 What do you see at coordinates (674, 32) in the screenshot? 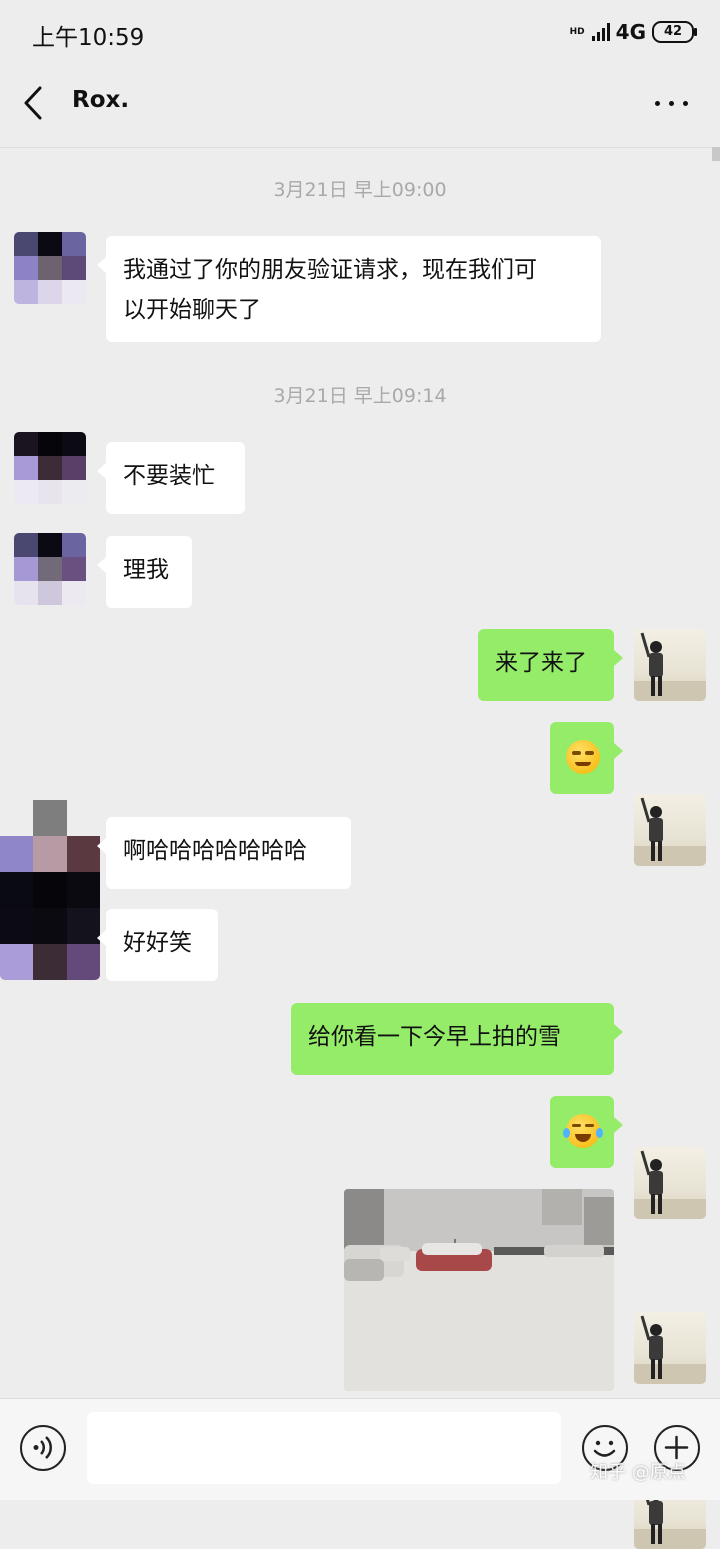
I see `battery-icon: 42` at bounding box center [674, 32].